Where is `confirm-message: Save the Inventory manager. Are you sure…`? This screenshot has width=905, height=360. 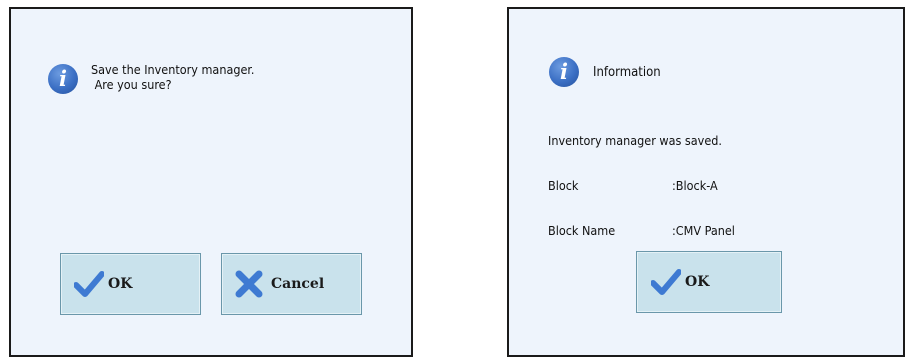
confirm-message: Save the Inventory manager. Are you sure… is located at coordinates (172, 77).